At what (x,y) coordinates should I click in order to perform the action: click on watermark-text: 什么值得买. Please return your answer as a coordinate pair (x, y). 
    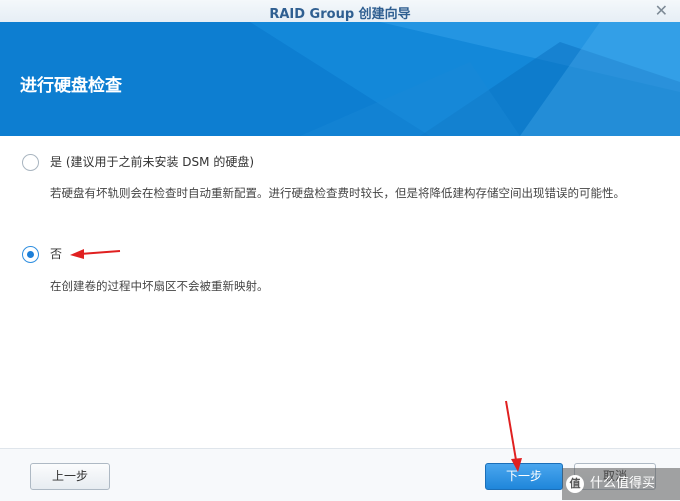
    Looking at the image, I should click on (623, 483).